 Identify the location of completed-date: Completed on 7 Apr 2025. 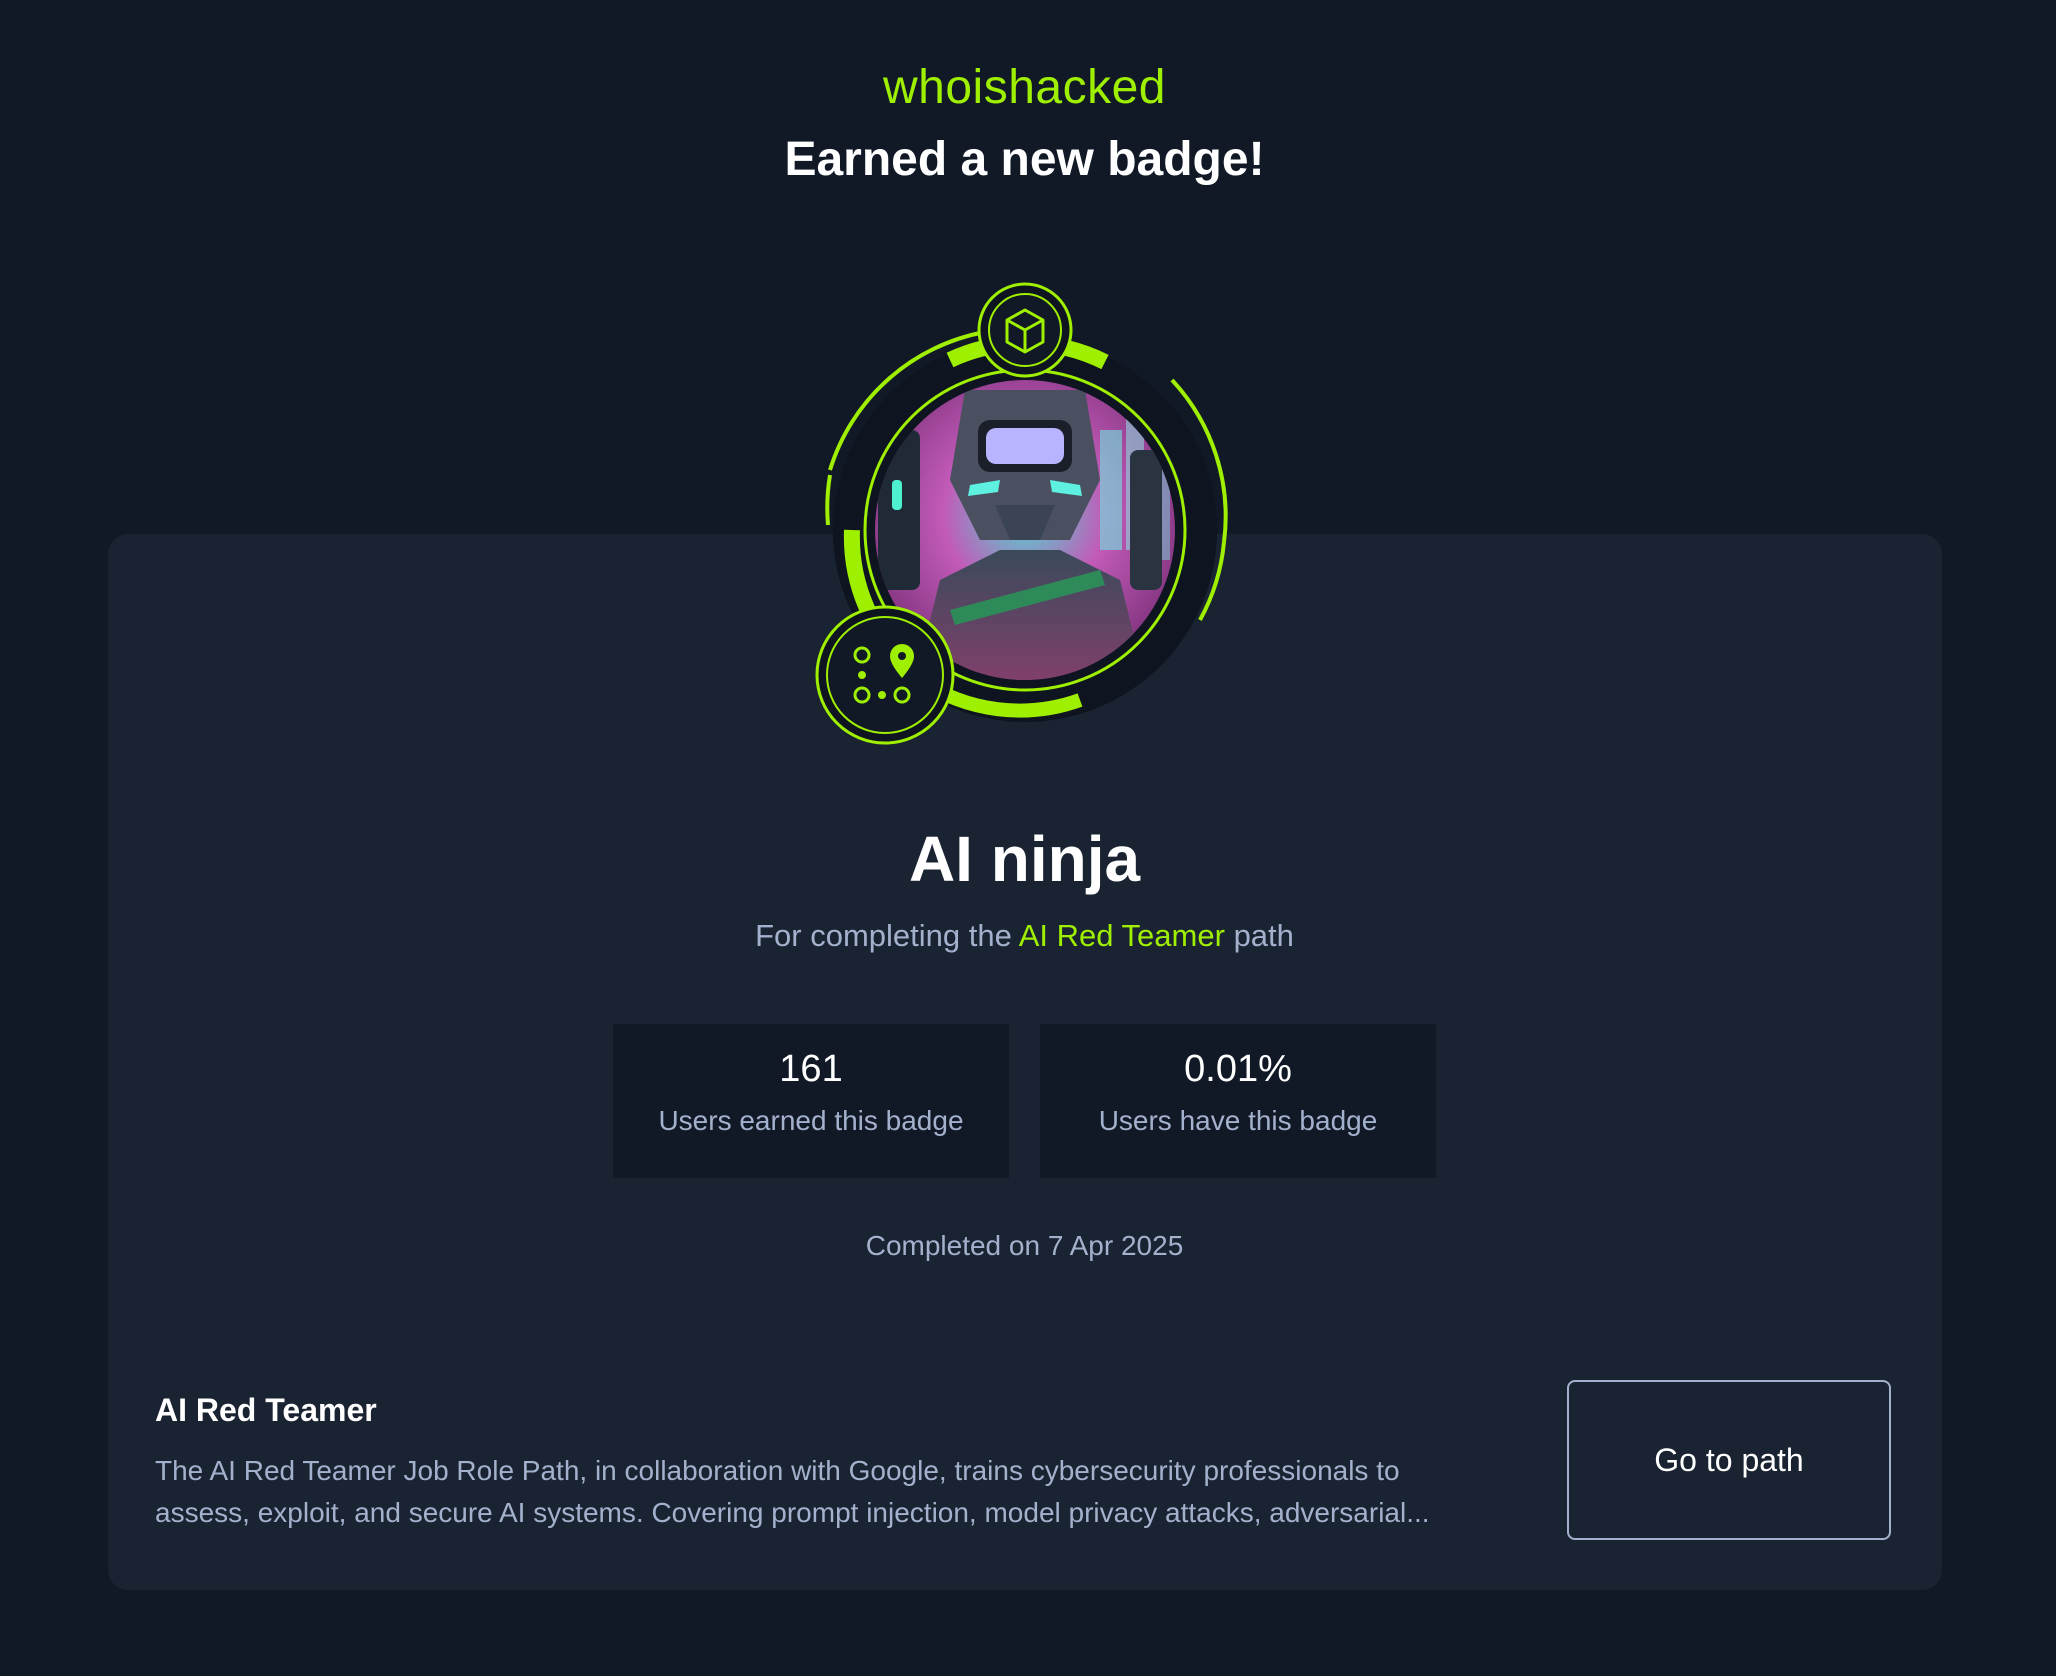
(1024, 1245).